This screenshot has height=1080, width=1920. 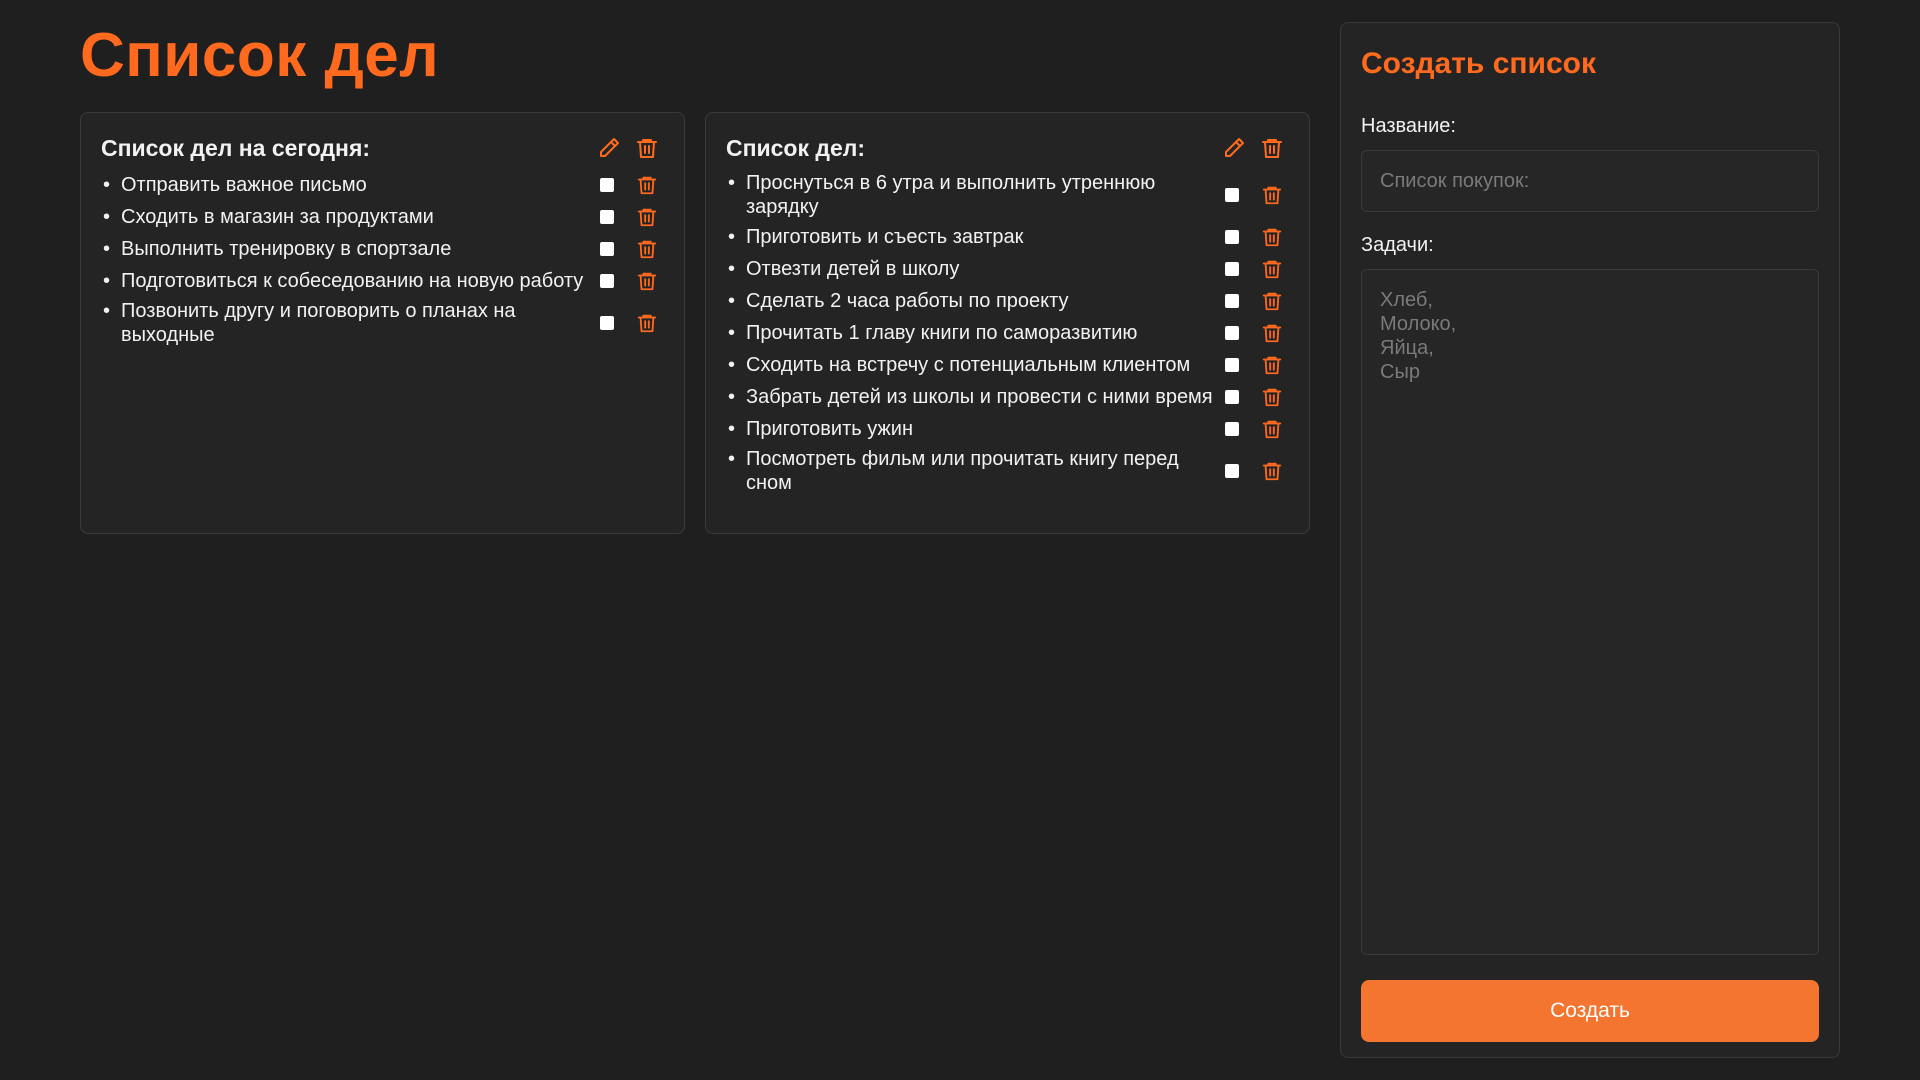 What do you see at coordinates (350, 217) in the screenshot?
I see `task-text-wrap: • Сходить в магазин за продуктами` at bounding box center [350, 217].